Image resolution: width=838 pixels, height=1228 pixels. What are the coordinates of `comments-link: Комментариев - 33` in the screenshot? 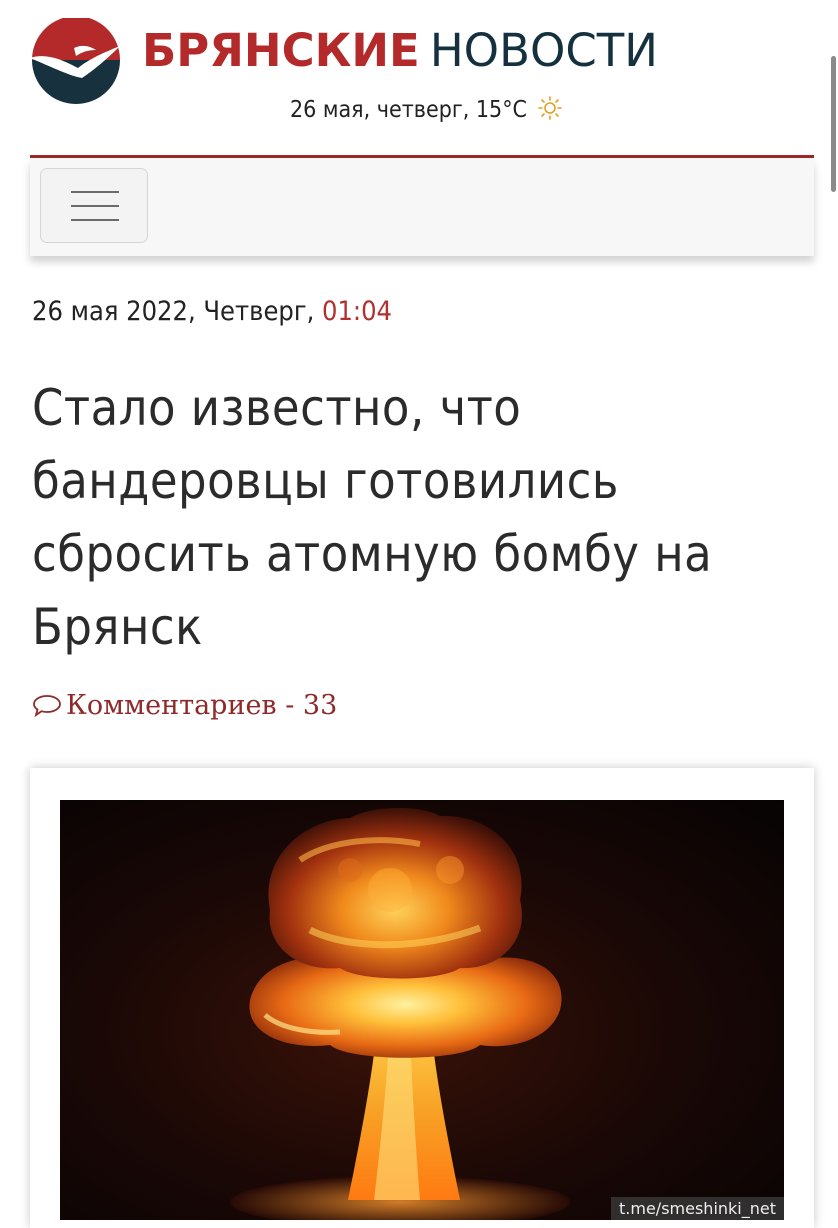 It's located at (184, 705).